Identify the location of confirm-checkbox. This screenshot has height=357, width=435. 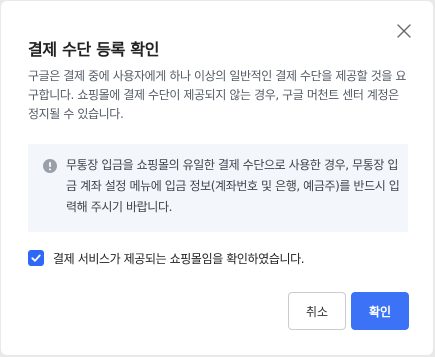
(36, 258).